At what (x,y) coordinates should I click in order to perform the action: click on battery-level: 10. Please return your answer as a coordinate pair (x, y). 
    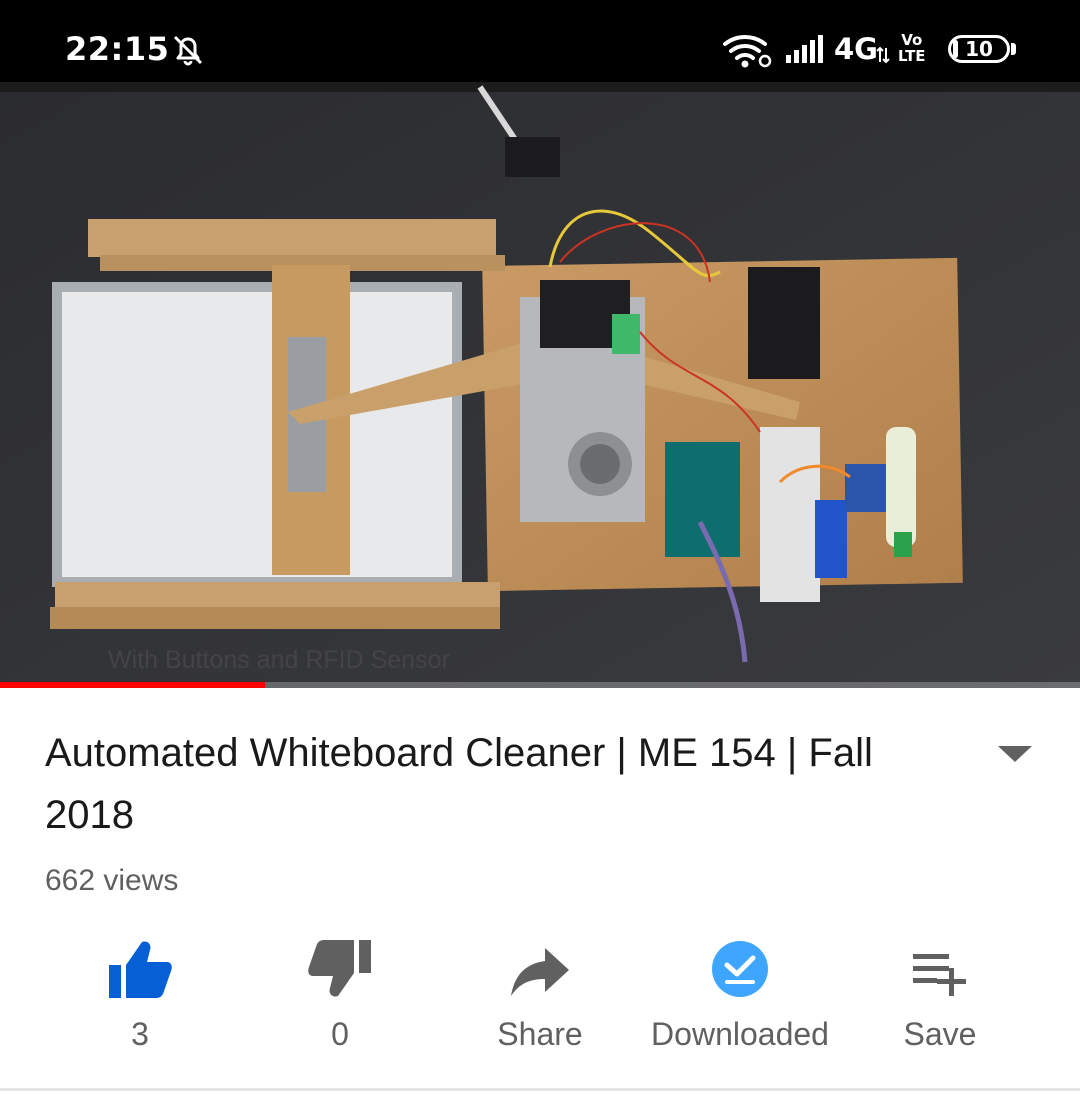
    Looking at the image, I should click on (979, 49).